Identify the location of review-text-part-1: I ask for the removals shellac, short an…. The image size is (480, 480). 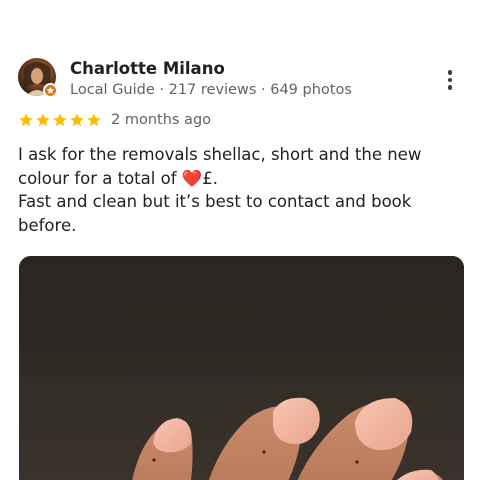
(220, 166).